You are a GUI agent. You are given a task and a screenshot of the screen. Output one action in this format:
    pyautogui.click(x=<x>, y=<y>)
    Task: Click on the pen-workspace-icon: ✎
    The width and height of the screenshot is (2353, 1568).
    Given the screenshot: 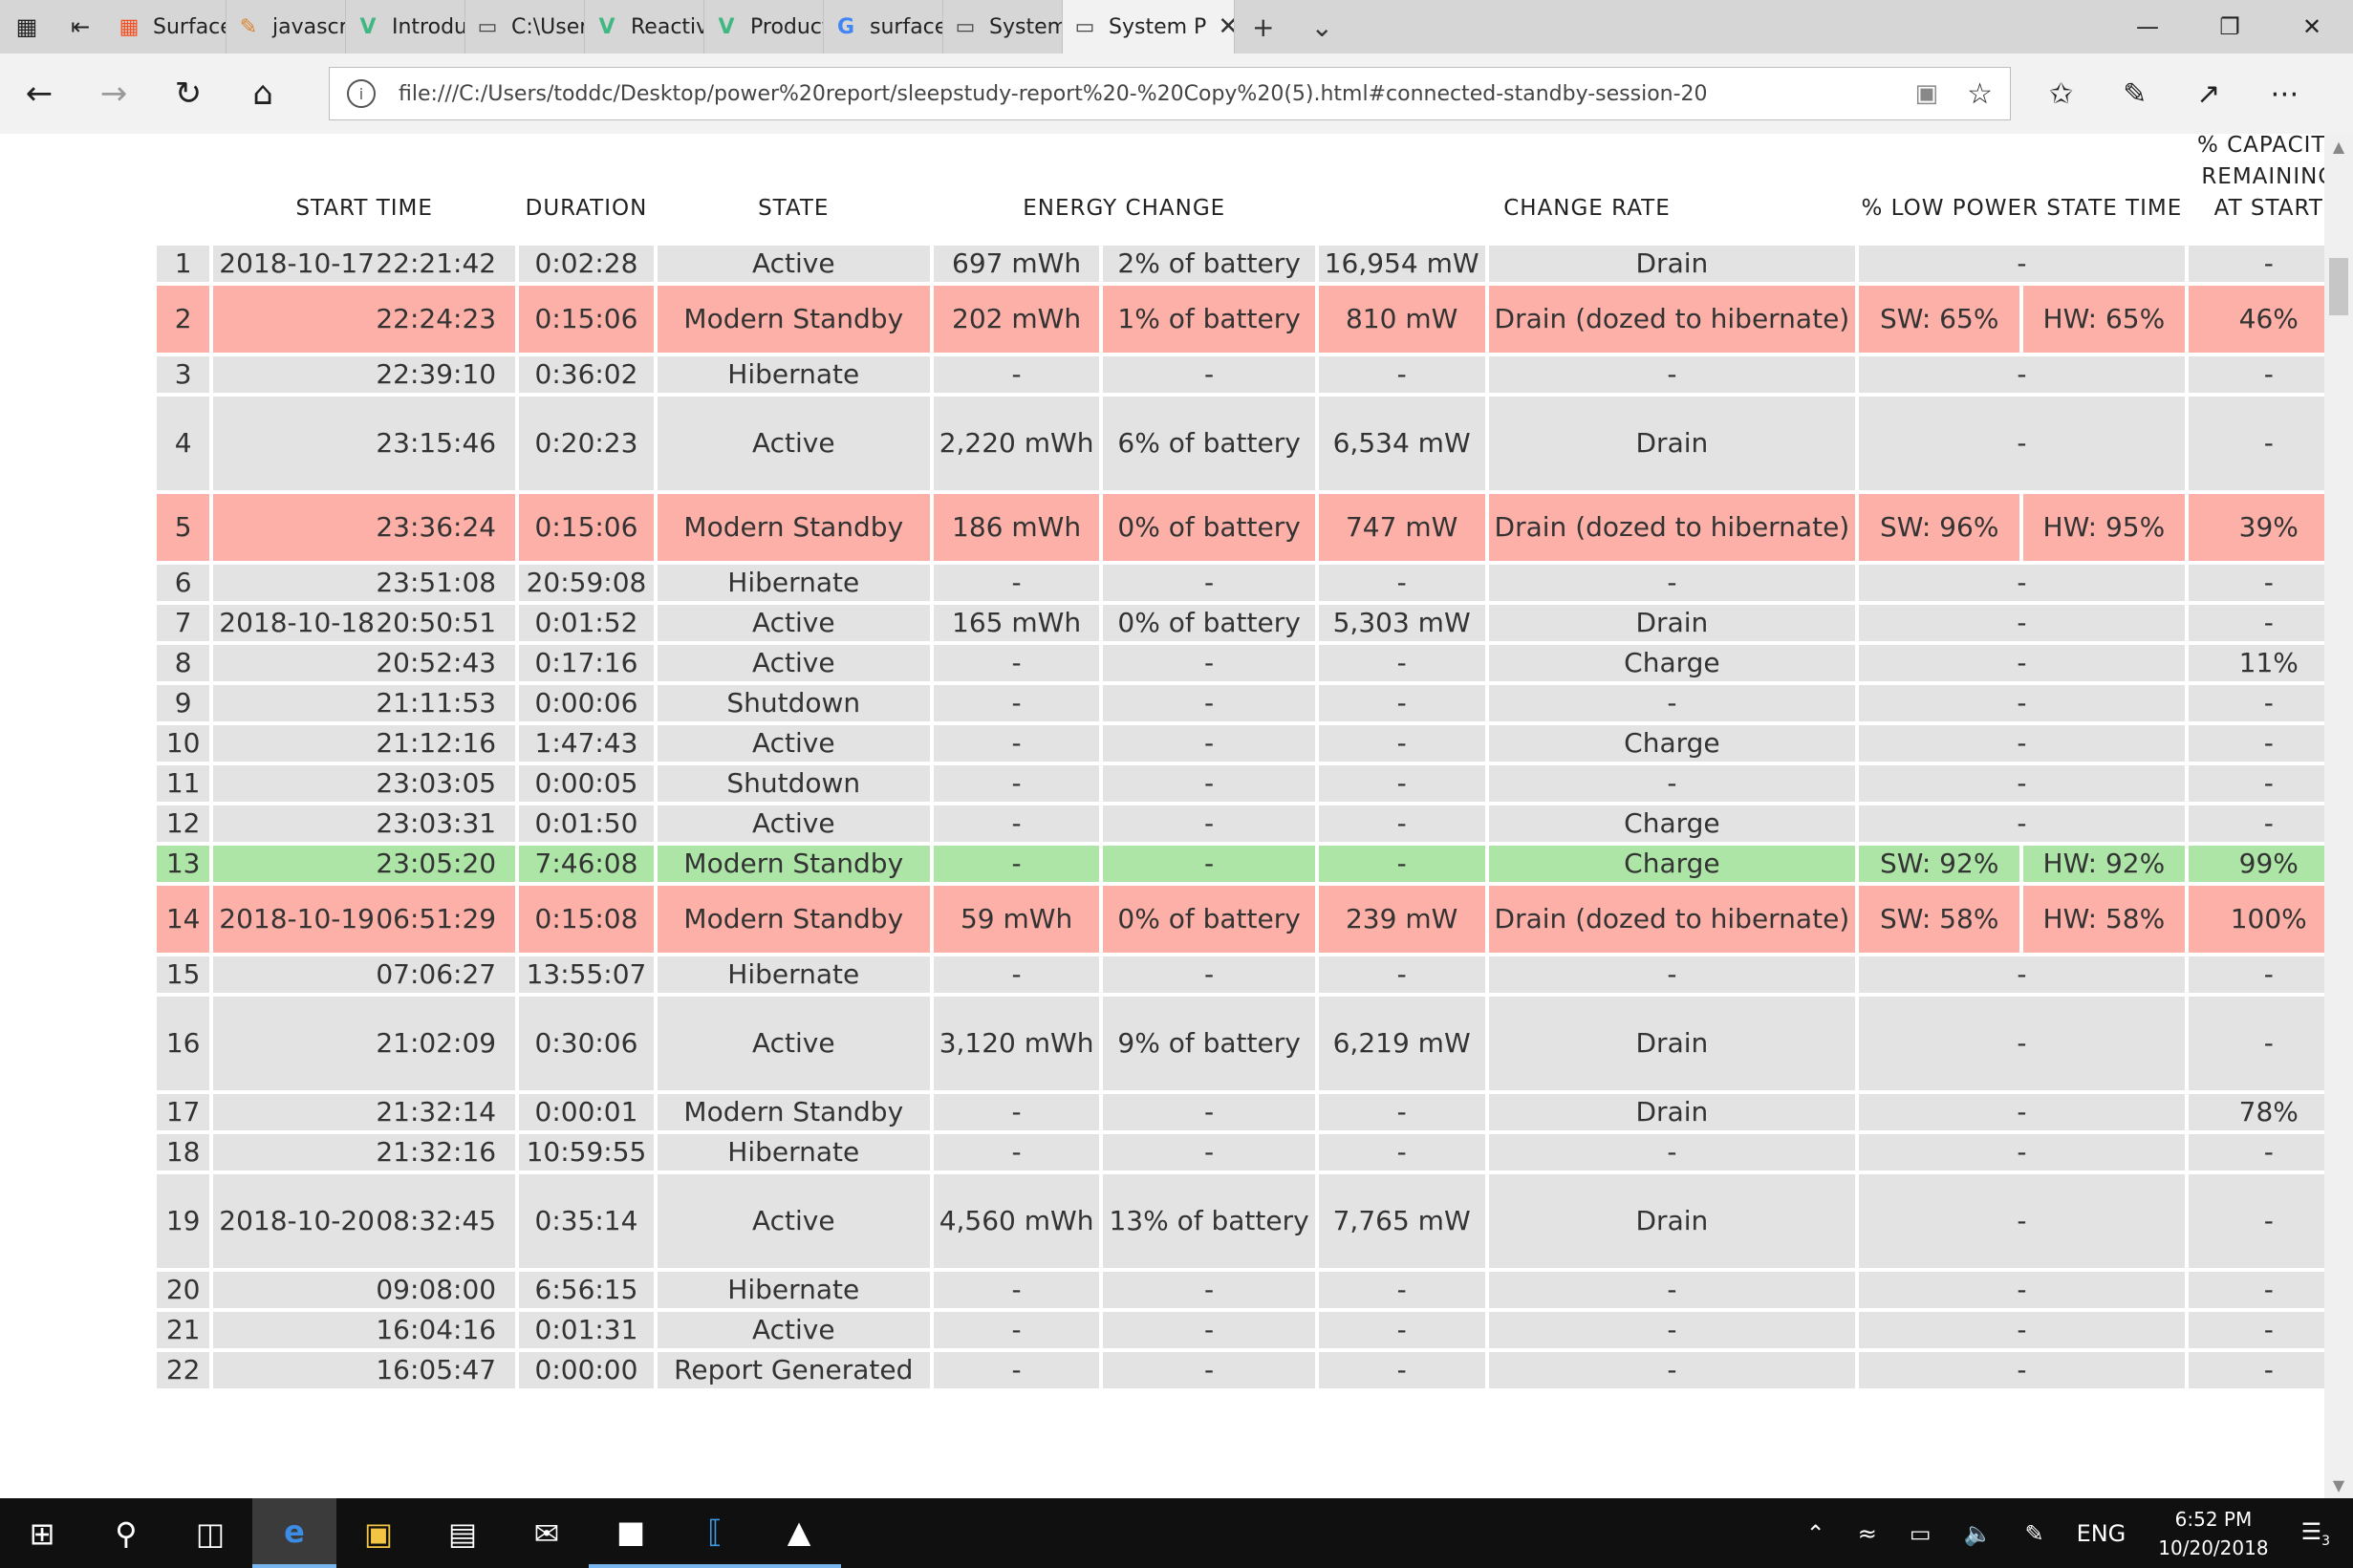 What is the action you would take?
    pyautogui.click(x=2033, y=1534)
    